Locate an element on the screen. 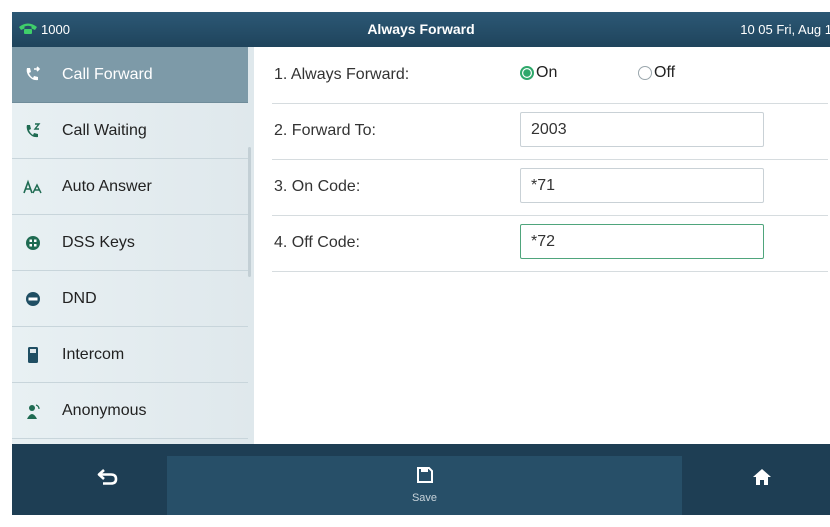  intercom-icon is located at coordinates (33, 355).